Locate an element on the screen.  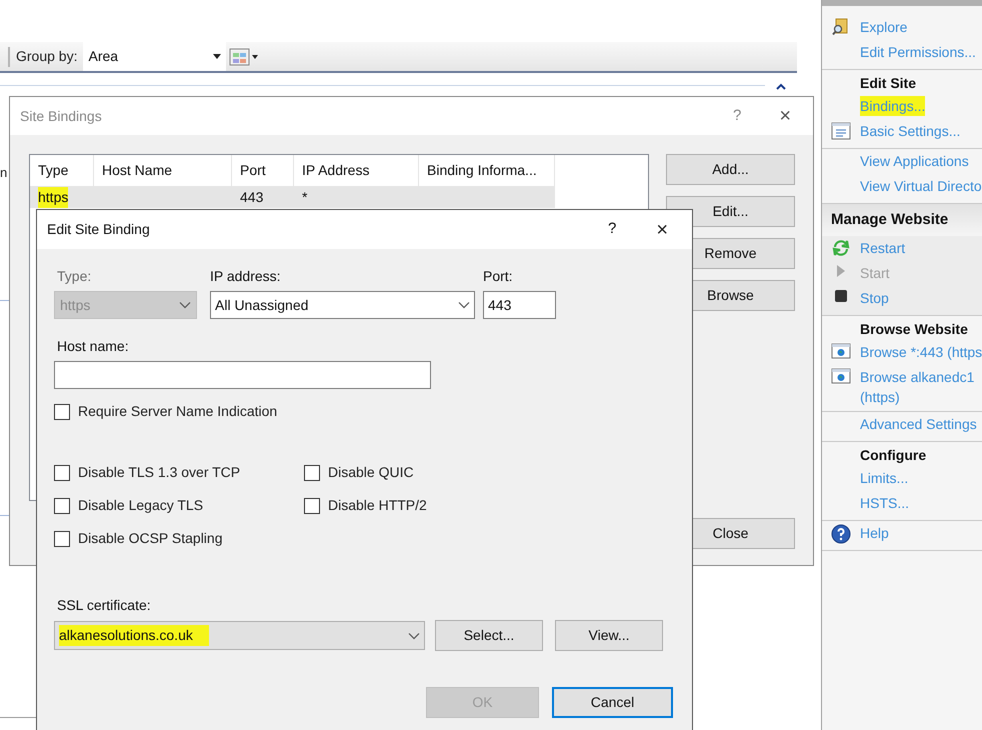
checkbox-label: Disable TLS 1.3 over TCP is located at coordinates (159, 472).